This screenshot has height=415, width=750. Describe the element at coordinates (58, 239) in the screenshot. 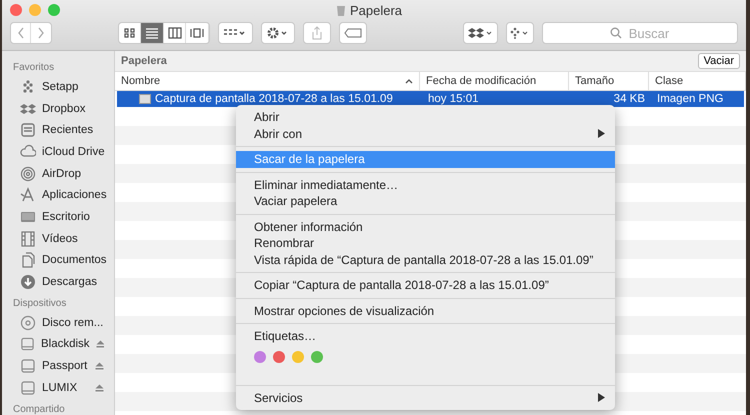

I see `sidebar-item: Vídeos` at that location.